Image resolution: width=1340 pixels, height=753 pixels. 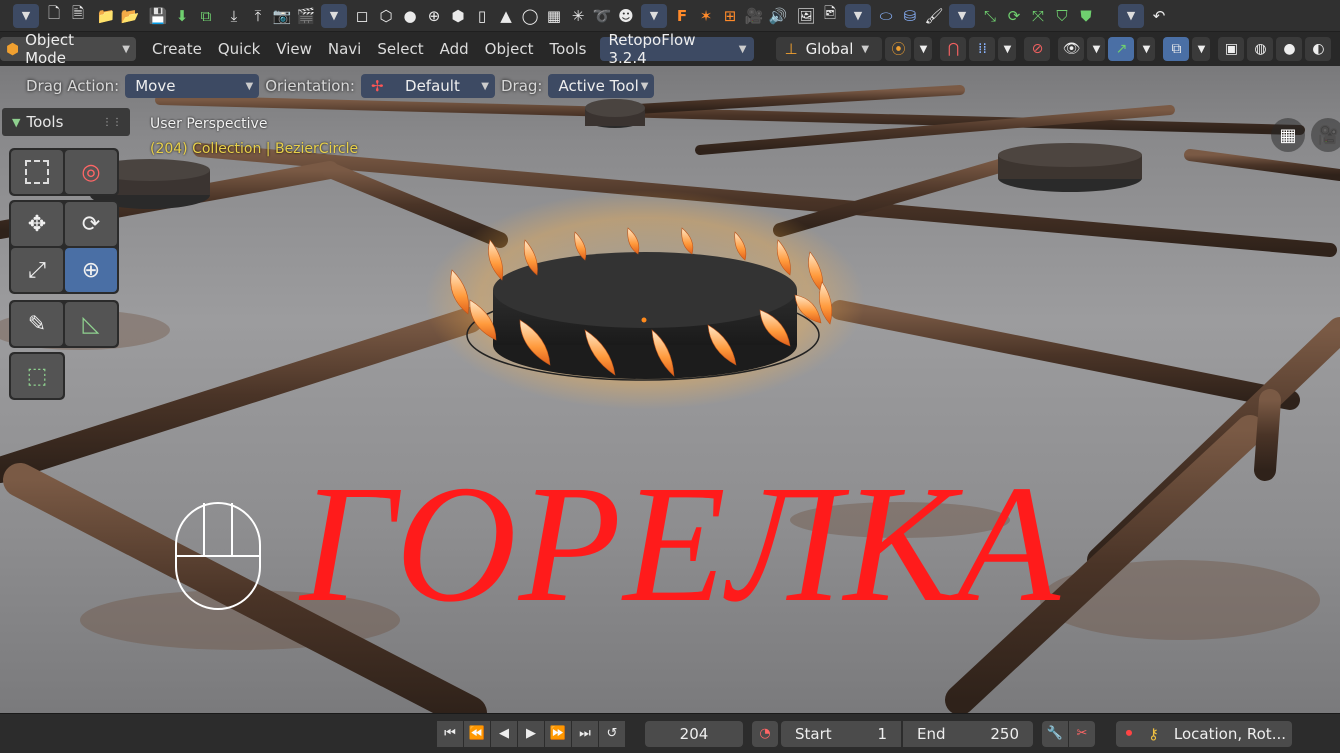 What do you see at coordinates (54, 16) in the screenshot?
I see `new-file-icon: 🗋` at bounding box center [54, 16].